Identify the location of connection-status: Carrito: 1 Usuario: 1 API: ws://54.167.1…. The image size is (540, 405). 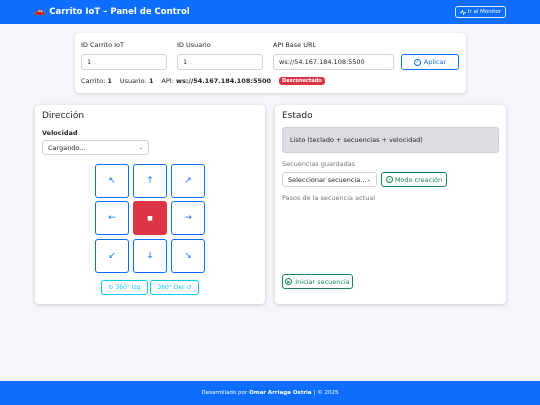
(203, 81).